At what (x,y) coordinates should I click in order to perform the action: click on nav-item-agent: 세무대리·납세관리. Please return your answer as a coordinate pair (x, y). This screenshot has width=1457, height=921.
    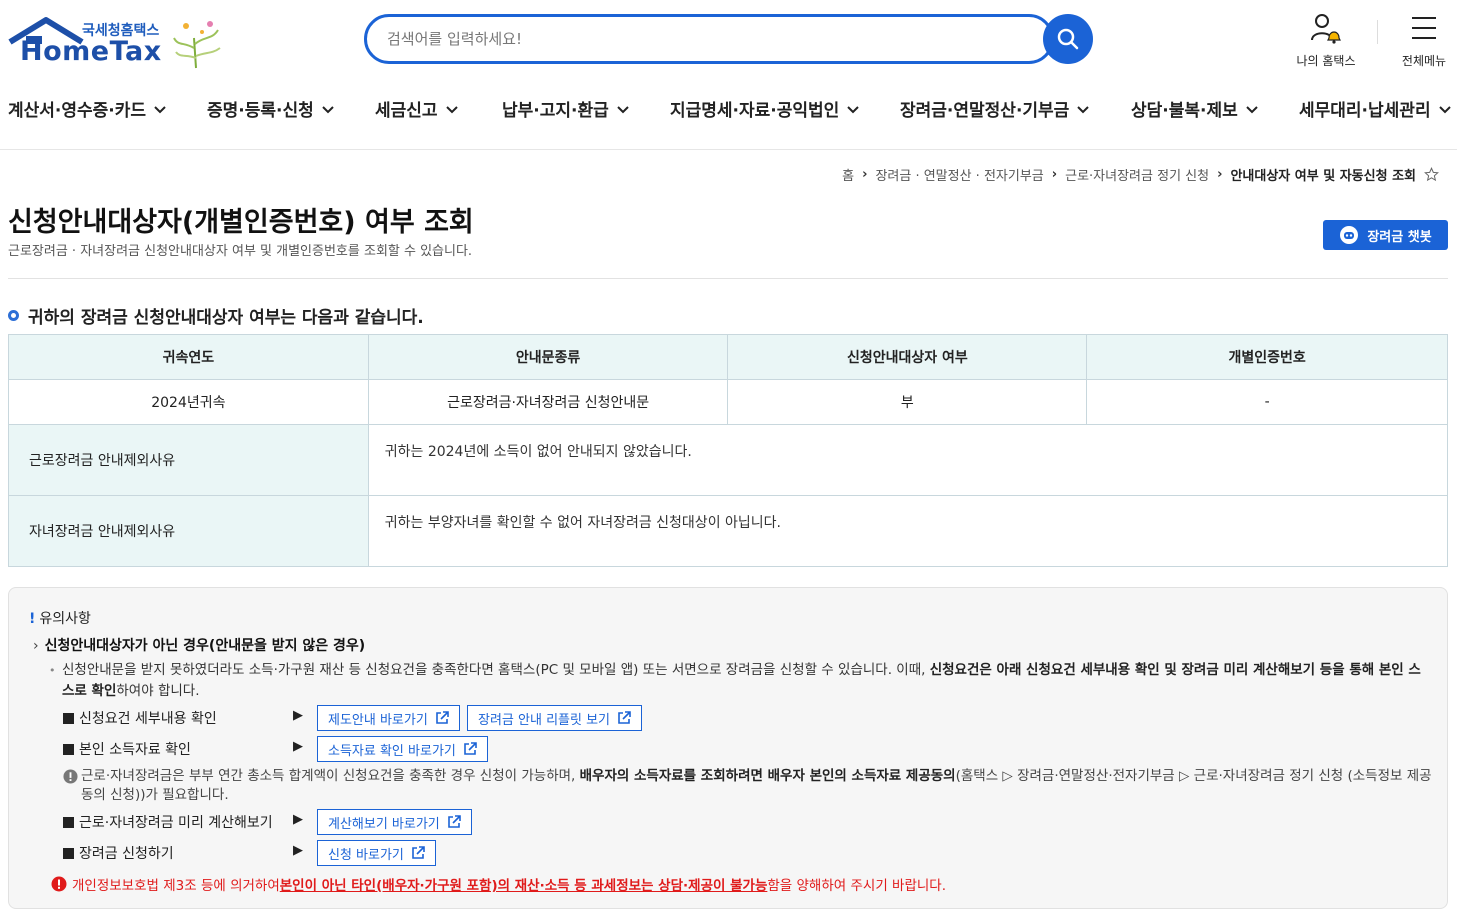
    Looking at the image, I should click on (1375, 108).